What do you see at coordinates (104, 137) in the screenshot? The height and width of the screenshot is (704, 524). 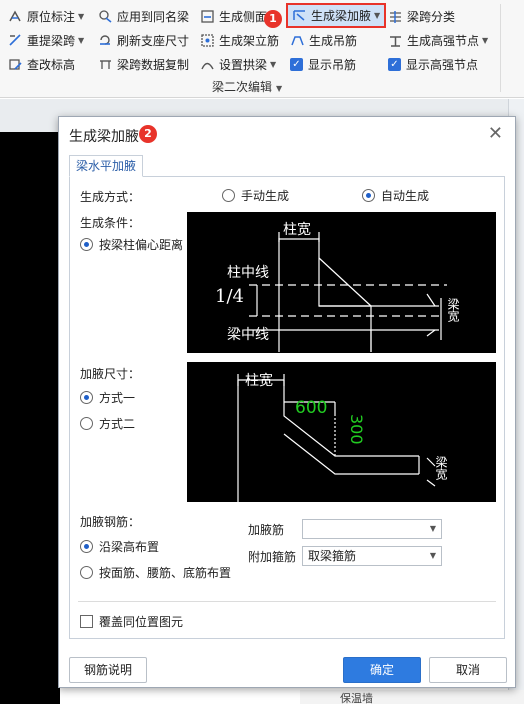 I see `dialog-title: 生成梁加腋` at bounding box center [104, 137].